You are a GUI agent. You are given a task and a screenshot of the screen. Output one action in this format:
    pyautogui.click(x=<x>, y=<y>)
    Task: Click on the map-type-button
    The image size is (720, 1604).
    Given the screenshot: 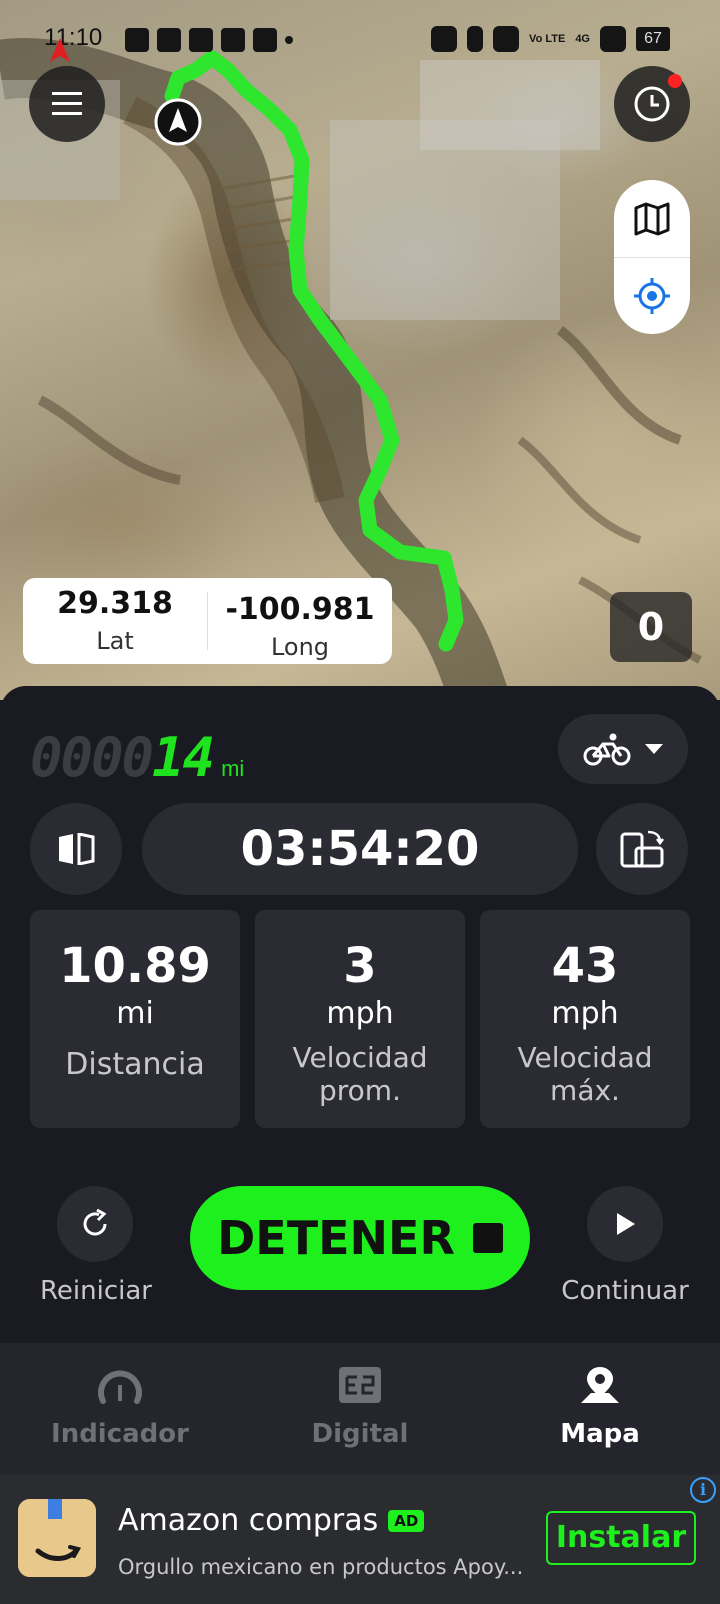 What is the action you would take?
    pyautogui.click(x=652, y=218)
    